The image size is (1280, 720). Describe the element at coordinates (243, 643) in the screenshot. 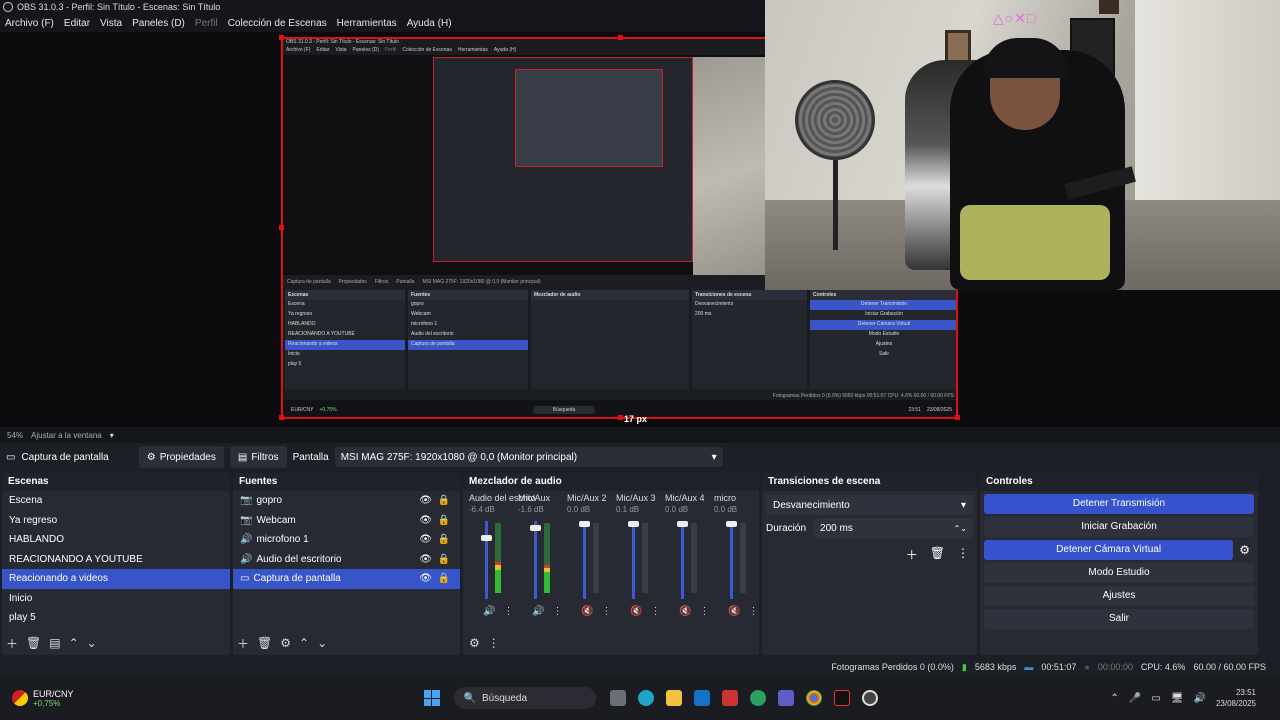

I see `add-source-icon: ＋` at that location.